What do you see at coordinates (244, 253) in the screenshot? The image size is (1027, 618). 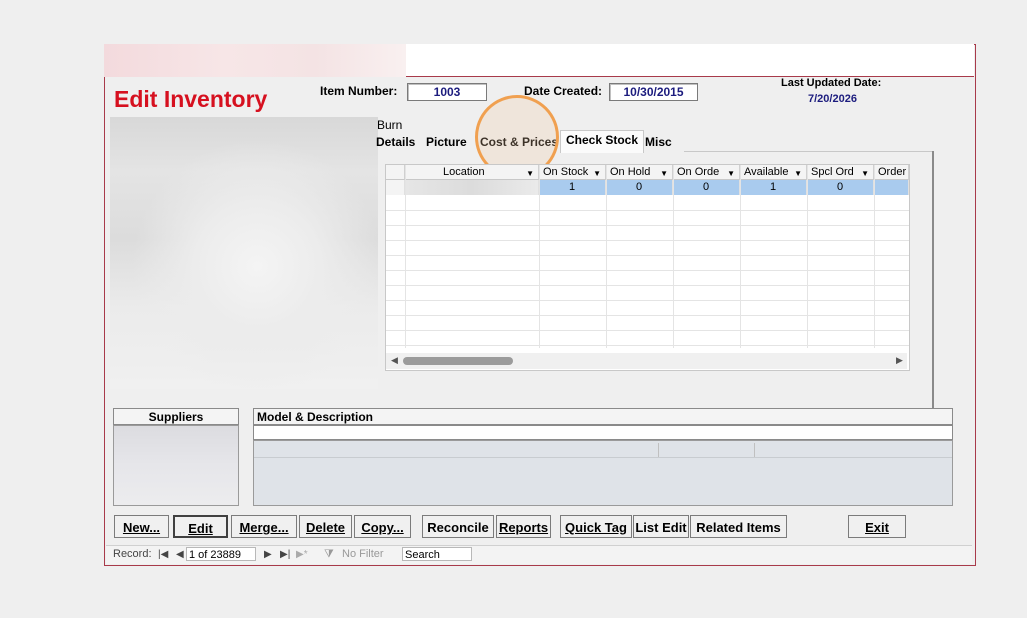 I see `item-photo` at bounding box center [244, 253].